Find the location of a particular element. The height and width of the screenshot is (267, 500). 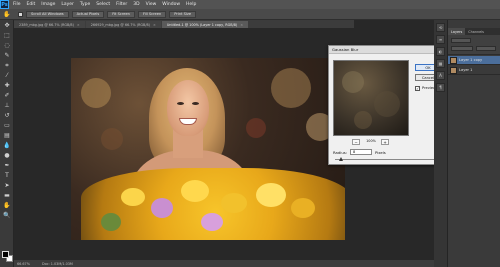

menu-file: File is located at coordinates (17, 4).